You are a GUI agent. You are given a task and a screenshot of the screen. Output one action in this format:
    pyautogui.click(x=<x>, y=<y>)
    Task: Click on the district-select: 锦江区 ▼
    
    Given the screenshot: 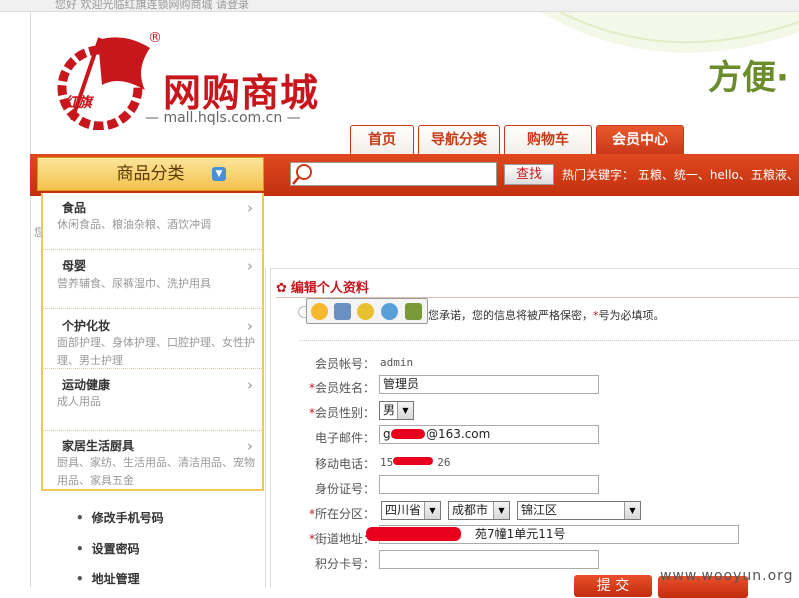 What is the action you would take?
    pyautogui.click(x=579, y=510)
    